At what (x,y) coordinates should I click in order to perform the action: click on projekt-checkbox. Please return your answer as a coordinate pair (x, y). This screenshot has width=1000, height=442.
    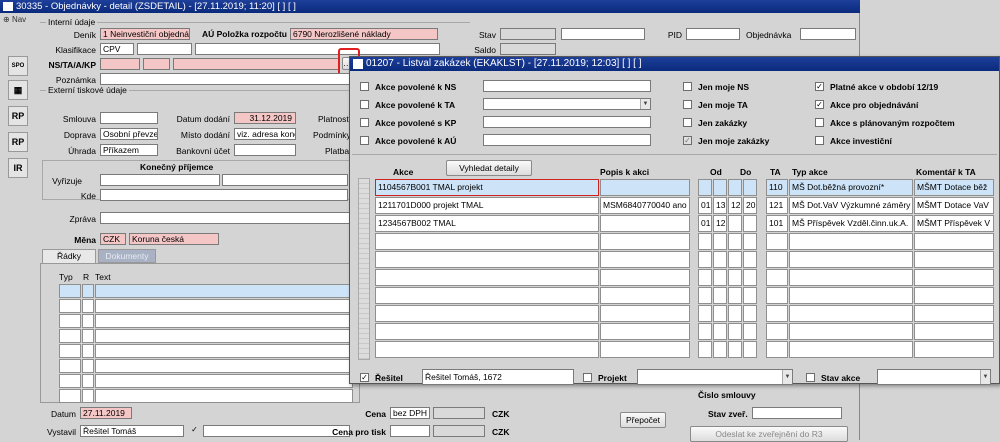
    Looking at the image, I should click on (587, 377).